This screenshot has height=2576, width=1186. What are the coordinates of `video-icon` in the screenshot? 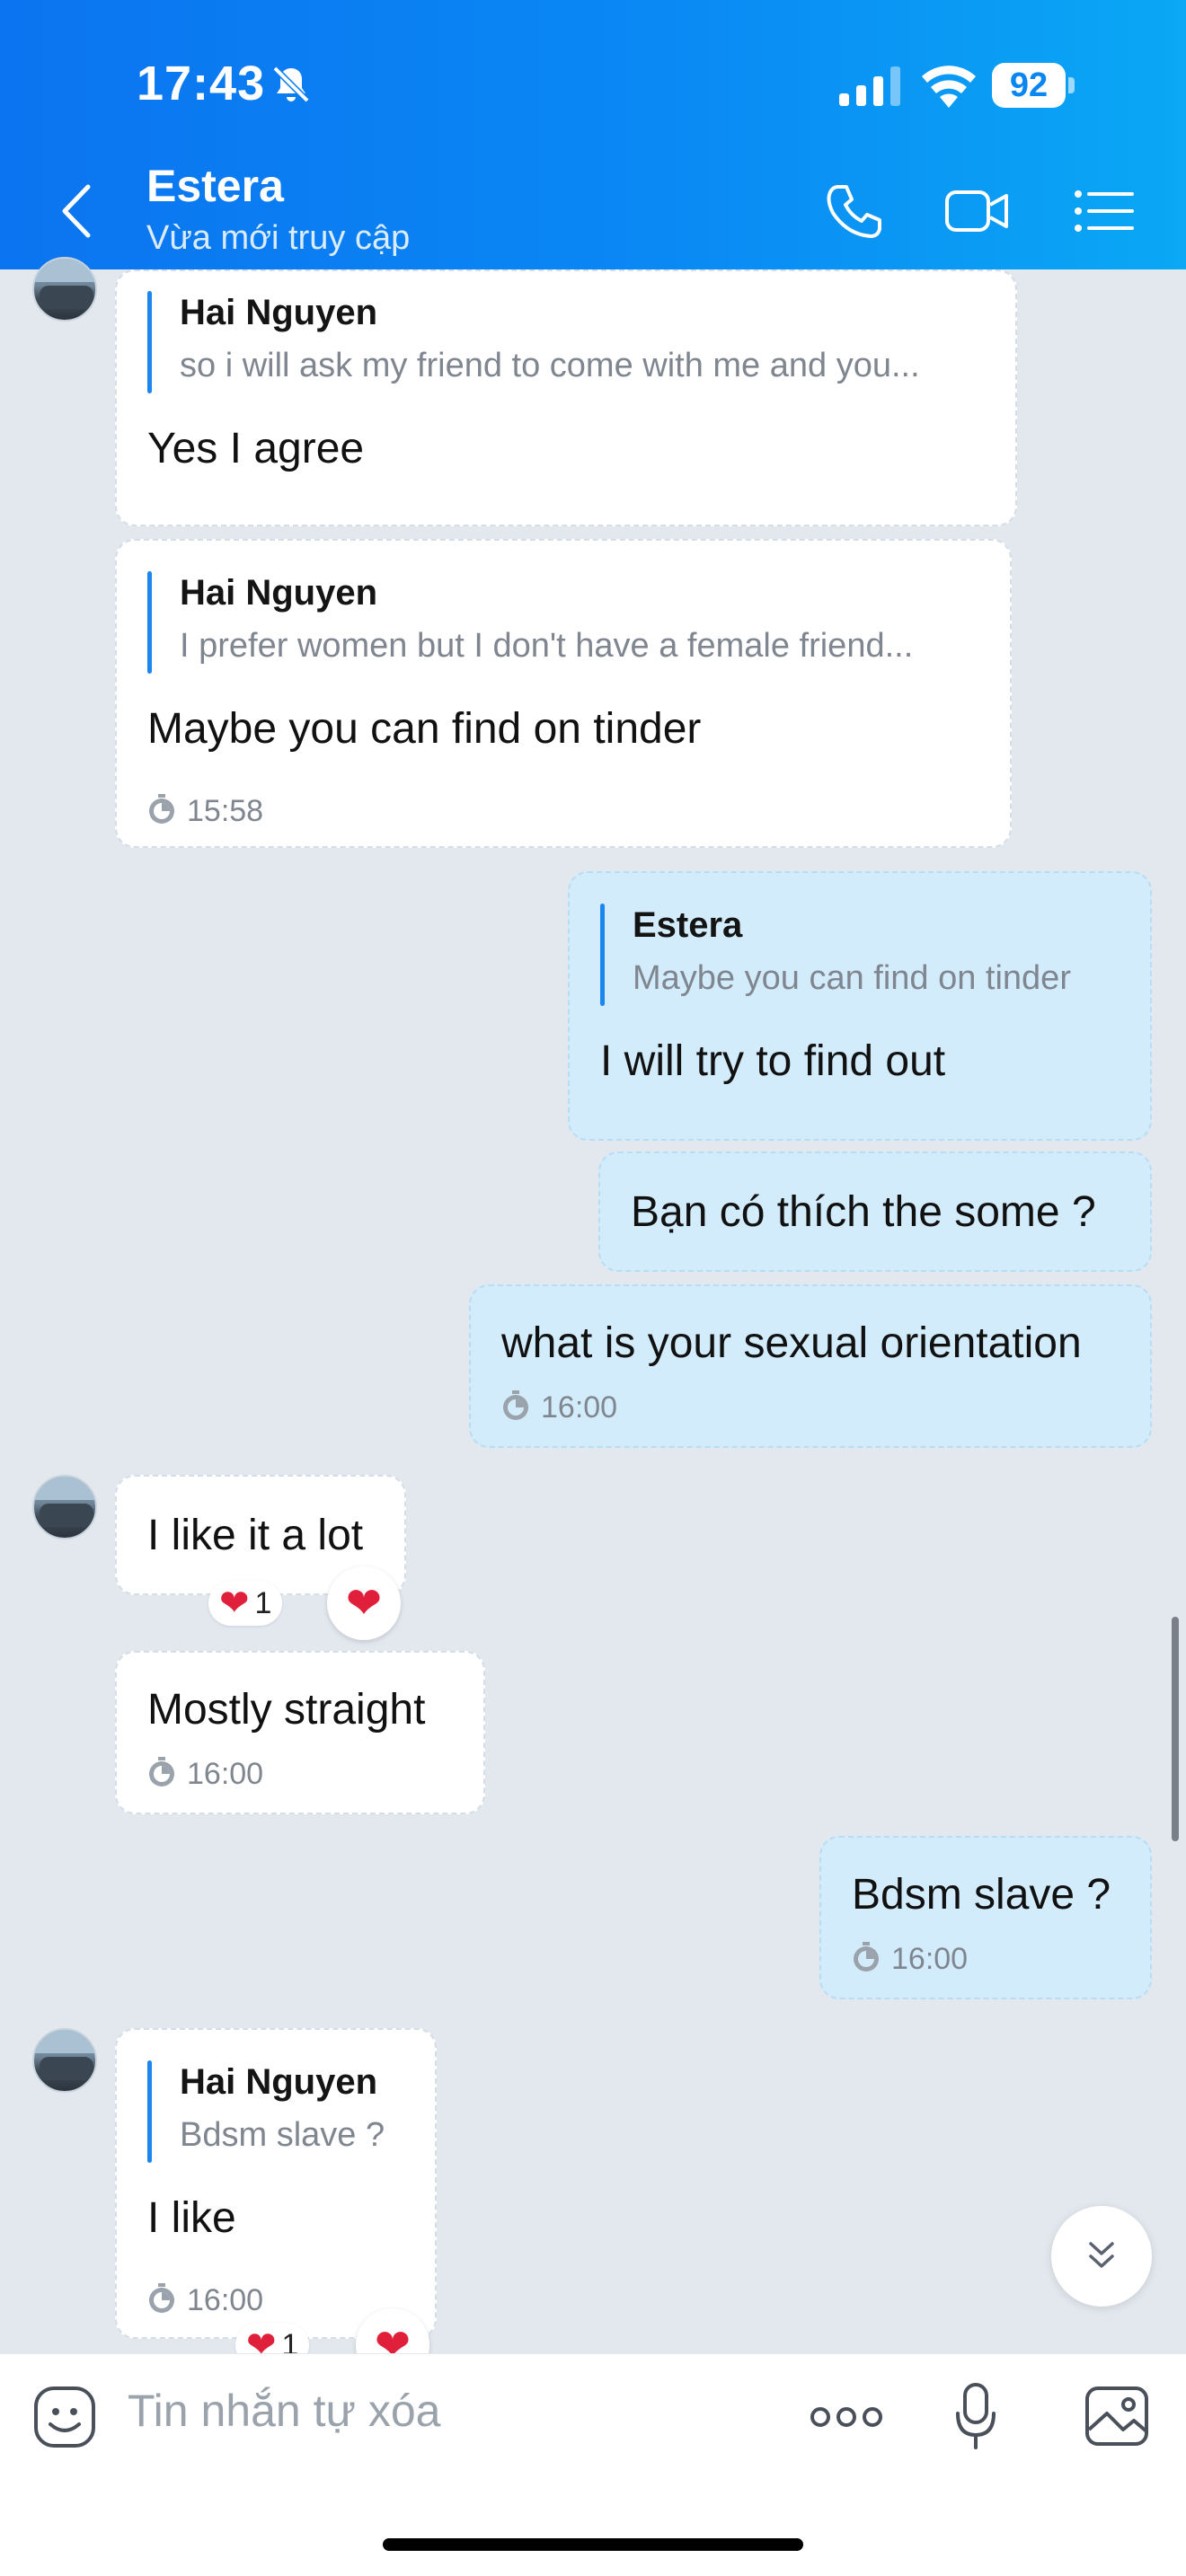 It's located at (977, 211).